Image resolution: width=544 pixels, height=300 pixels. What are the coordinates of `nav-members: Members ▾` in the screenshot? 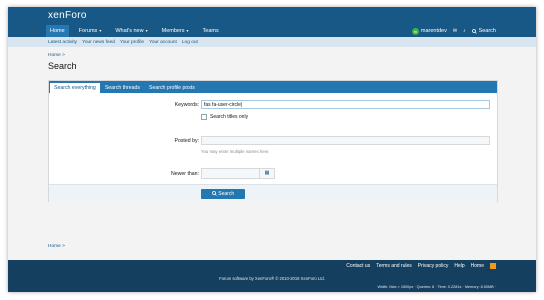 It's located at (175, 31).